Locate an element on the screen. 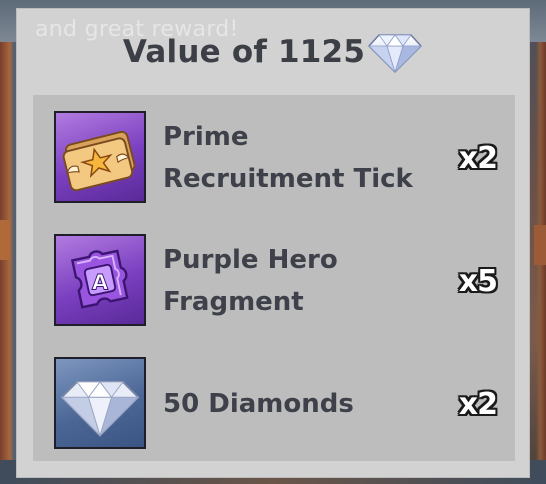 Image resolution: width=546 pixels, height=484 pixels. background-right-decoration is located at coordinates (540, 245).